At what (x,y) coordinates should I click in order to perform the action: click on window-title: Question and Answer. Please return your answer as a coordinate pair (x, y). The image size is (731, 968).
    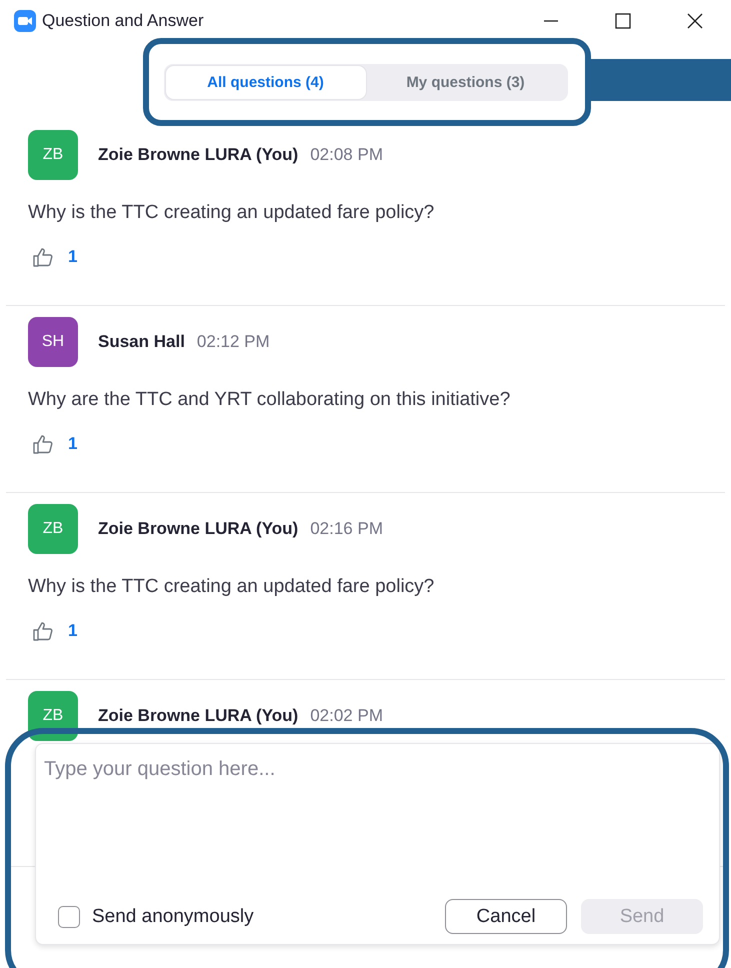
    Looking at the image, I should click on (123, 21).